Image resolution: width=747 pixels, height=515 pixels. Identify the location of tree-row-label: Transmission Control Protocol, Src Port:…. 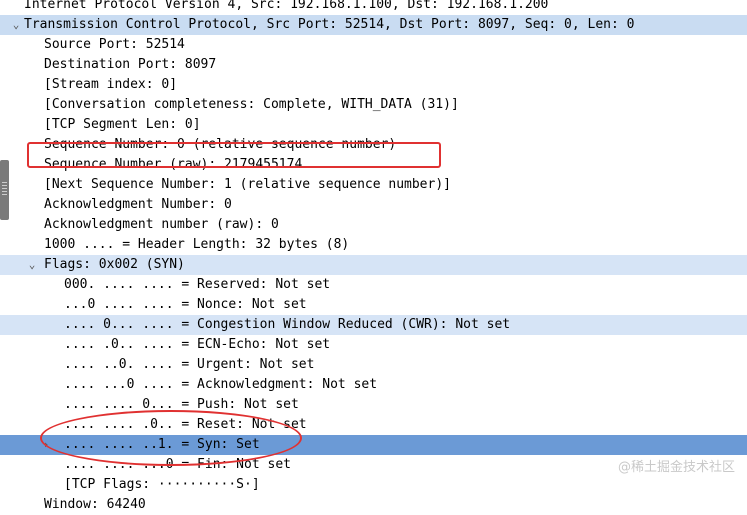
(329, 24).